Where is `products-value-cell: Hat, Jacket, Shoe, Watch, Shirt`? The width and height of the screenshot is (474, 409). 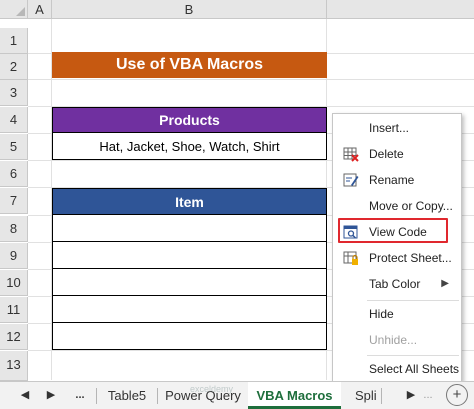 products-value-cell: Hat, Jacket, Shoe, Watch, Shirt is located at coordinates (189, 146).